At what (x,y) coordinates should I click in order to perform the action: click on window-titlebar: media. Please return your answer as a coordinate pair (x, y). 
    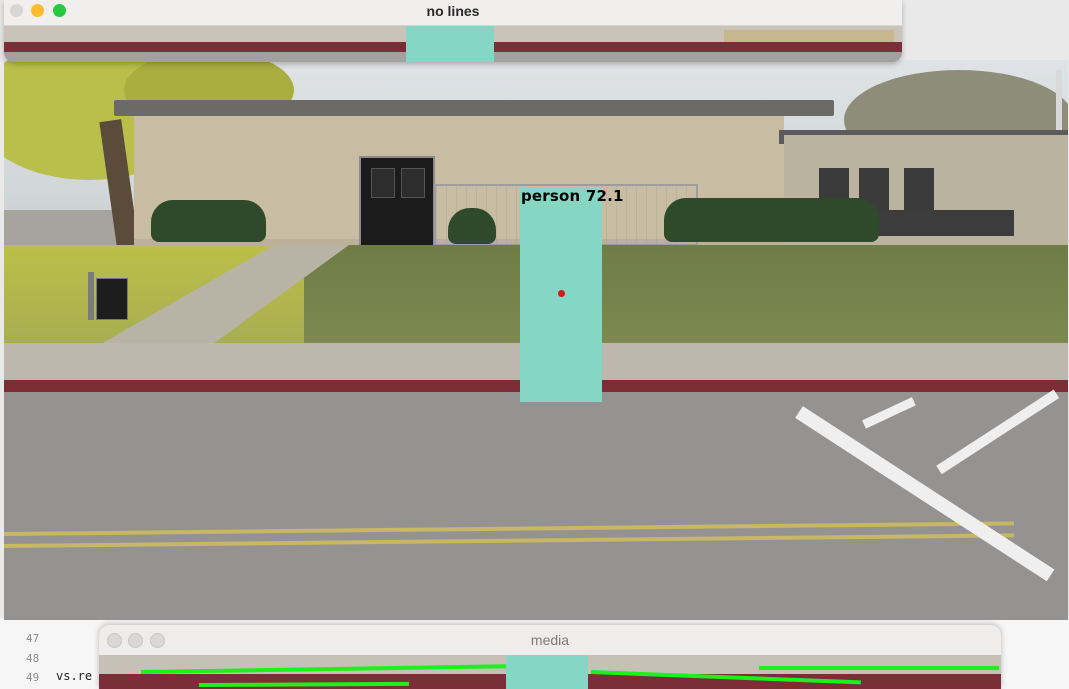
    Looking at the image, I should click on (550, 640).